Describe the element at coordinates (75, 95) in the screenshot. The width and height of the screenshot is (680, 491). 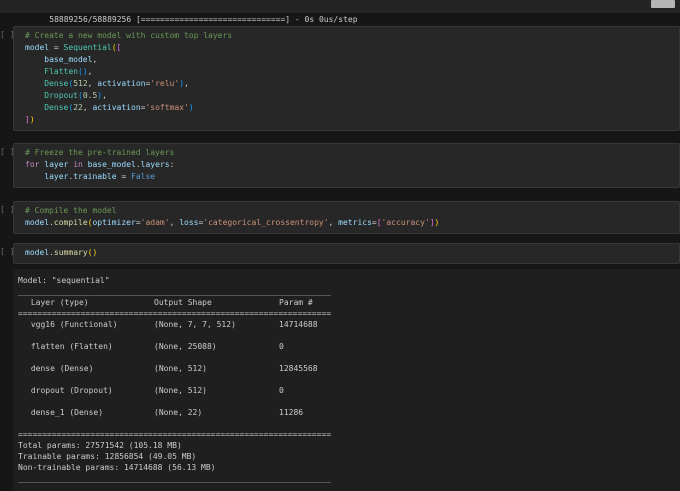
I see `code-line: Dropout(0.5),` at that location.